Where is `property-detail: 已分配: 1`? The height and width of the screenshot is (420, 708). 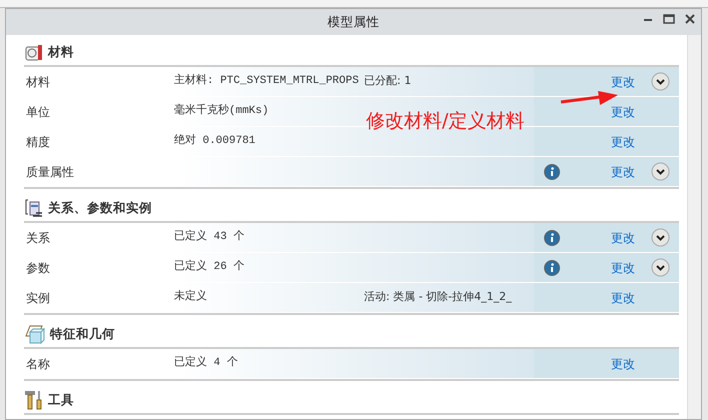
property-detail: 已分配: 1 is located at coordinates (388, 81).